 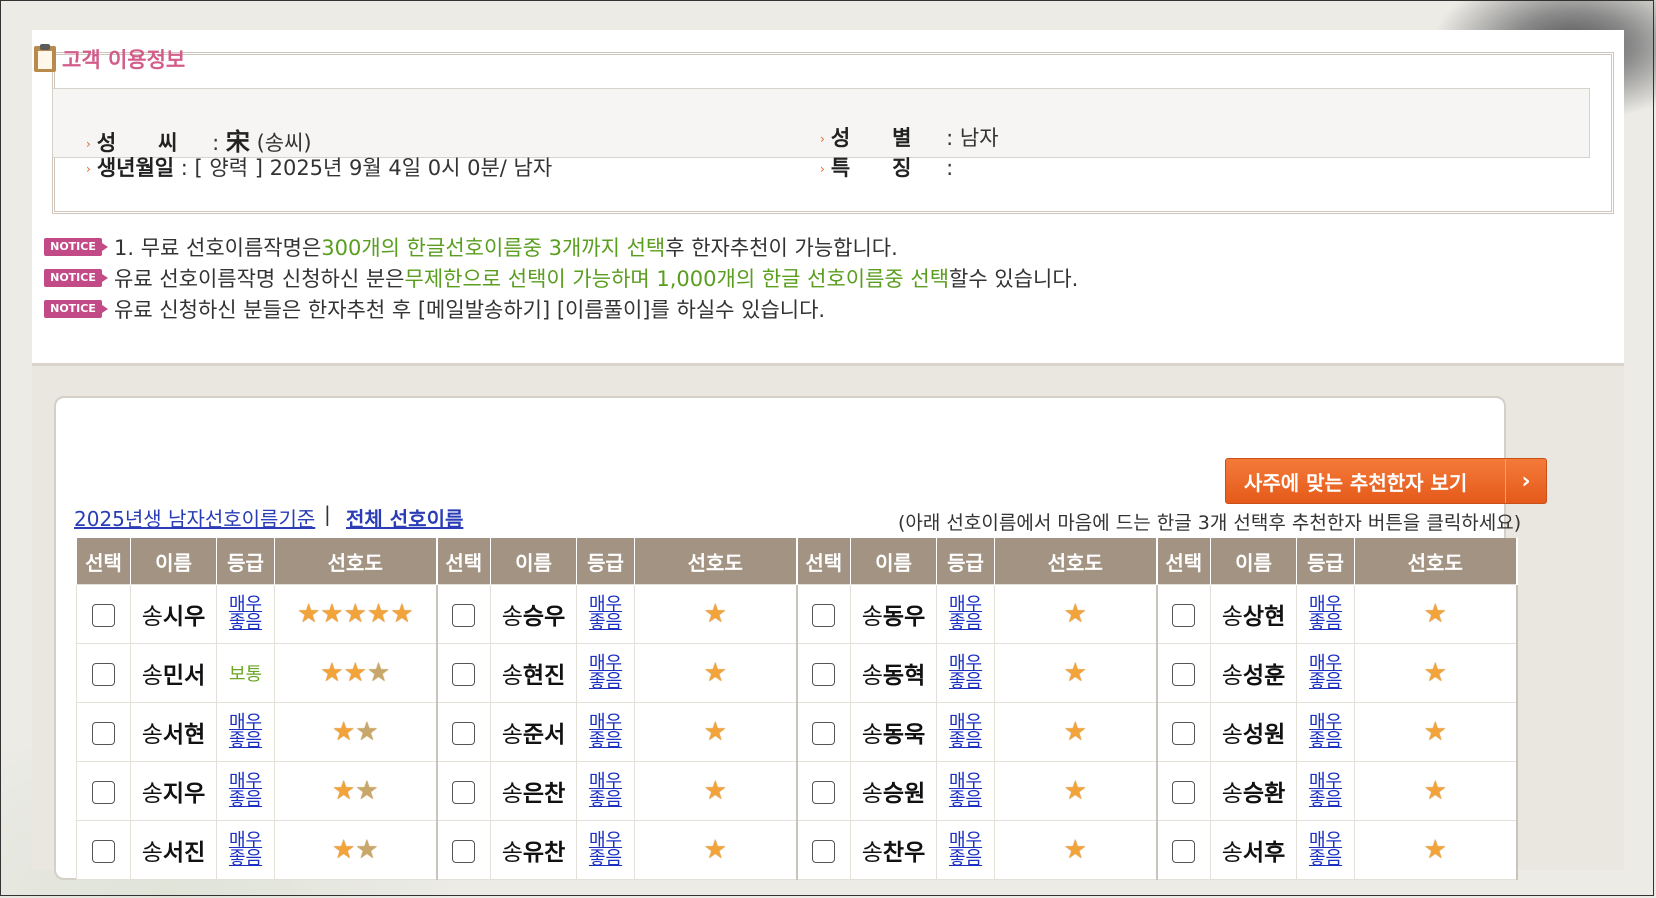 What do you see at coordinates (1356, 482) in the screenshot?
I see `recommend-hanja-button-label: 사주에 맞는 추천한자 보기` at bounding box center [1356, 482].